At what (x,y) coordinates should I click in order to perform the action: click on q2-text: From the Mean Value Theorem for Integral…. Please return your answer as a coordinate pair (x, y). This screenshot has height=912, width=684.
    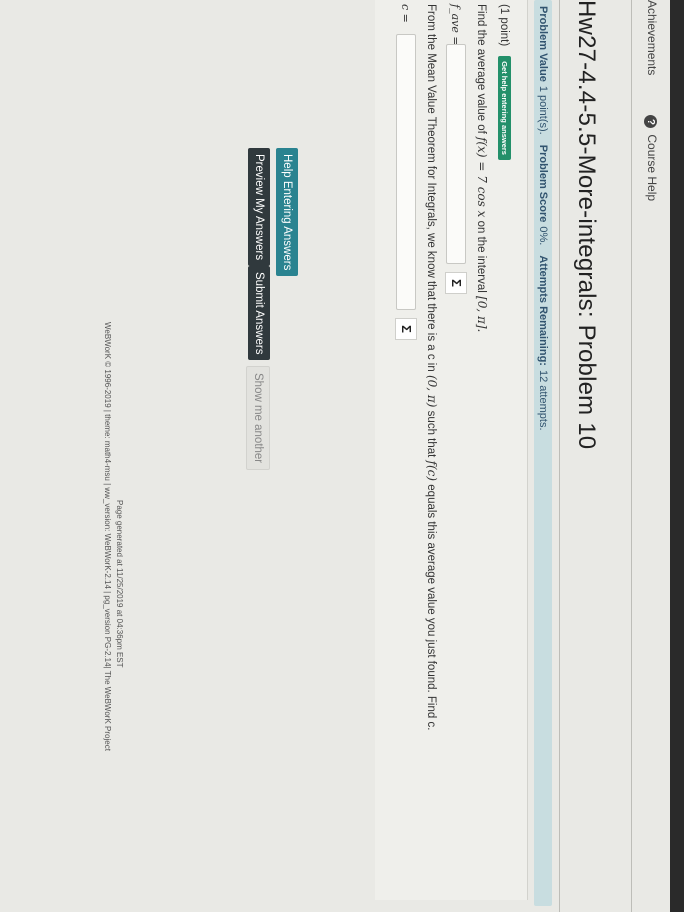
    Looking at the image, I should click on (431, 188).